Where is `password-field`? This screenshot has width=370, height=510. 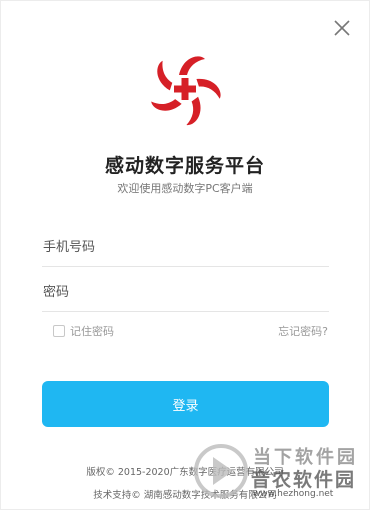 password-field is located at coordinates (186, 292).